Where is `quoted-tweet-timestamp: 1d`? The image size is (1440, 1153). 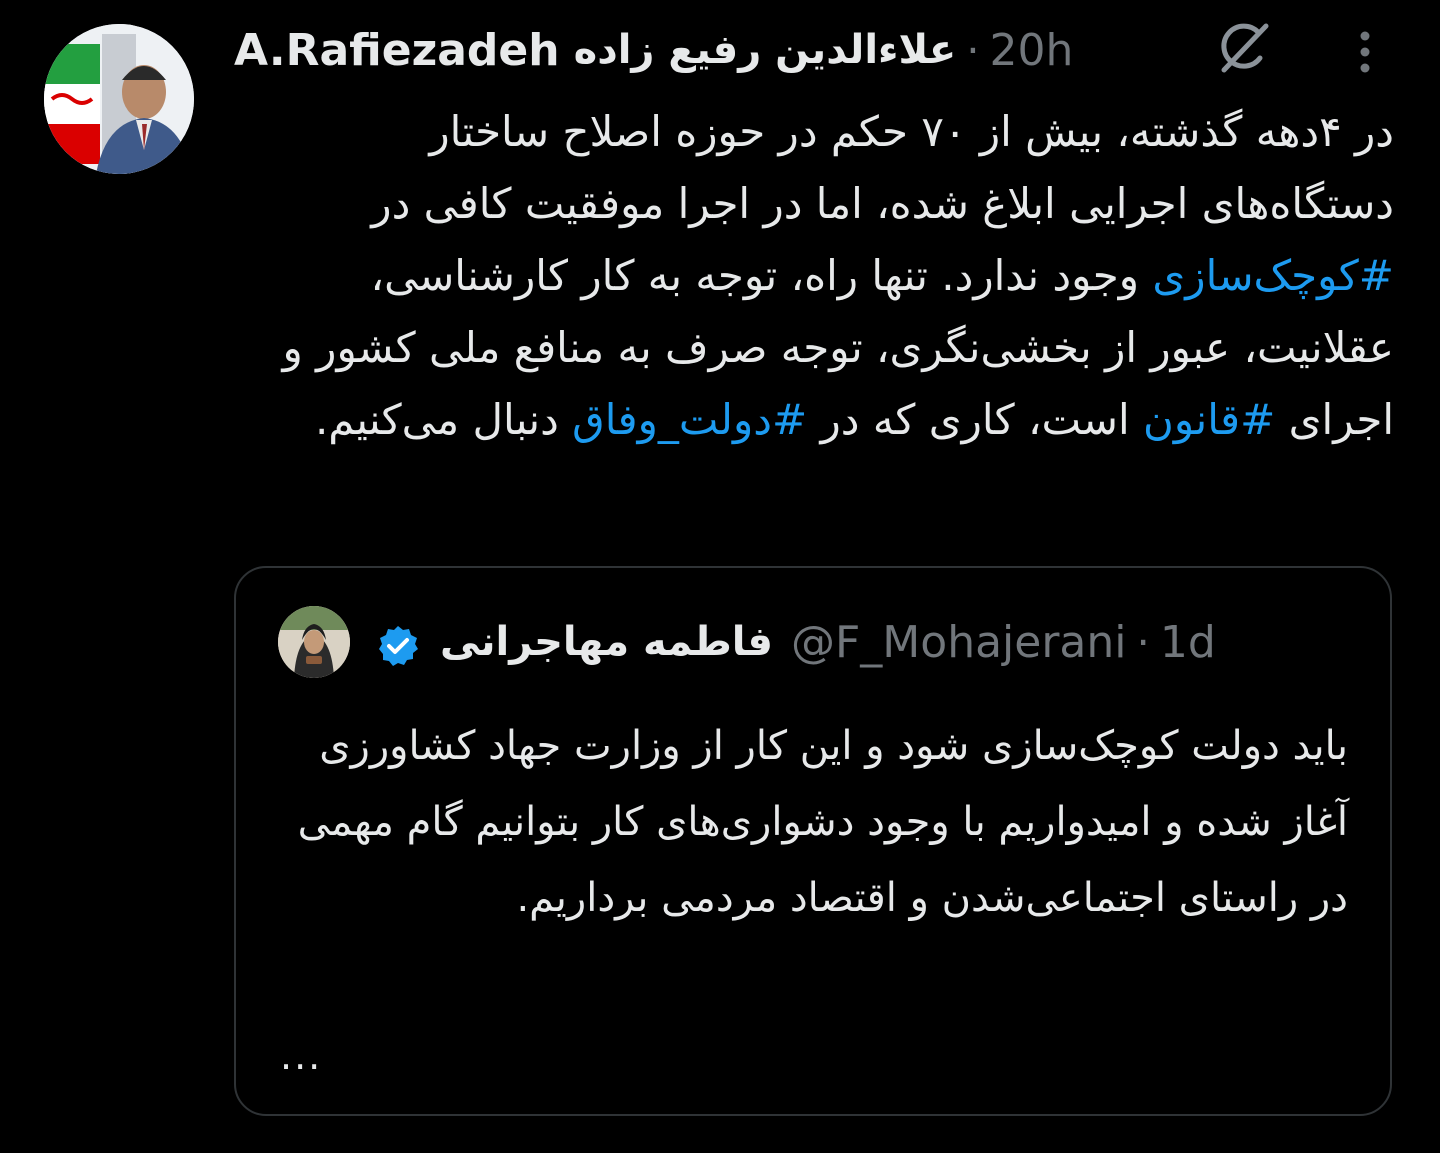 quoted-tweet-timestamp: 1d is located at coordinates (1188, 642).